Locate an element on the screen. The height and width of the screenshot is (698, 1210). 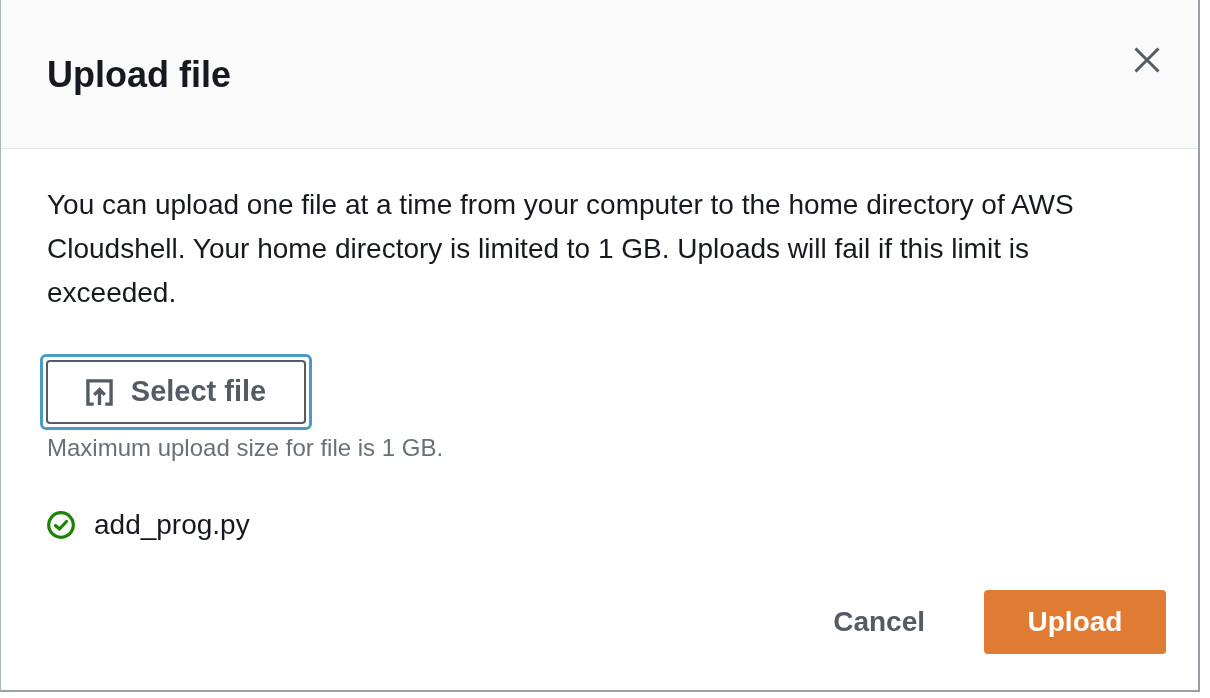
close-icon is located at coordinates (1147, 60).